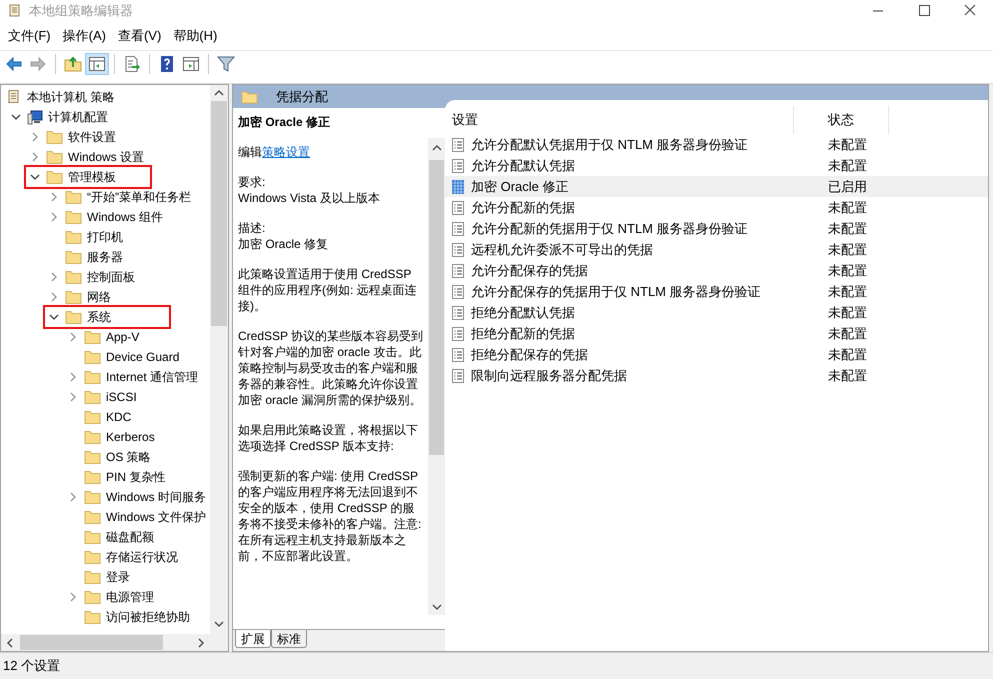 The width and height of the screenshot is (993, 679). Describe the element at coordinates (105, 257) in the screenshot. I see `tree-item: 服务器` at that location.